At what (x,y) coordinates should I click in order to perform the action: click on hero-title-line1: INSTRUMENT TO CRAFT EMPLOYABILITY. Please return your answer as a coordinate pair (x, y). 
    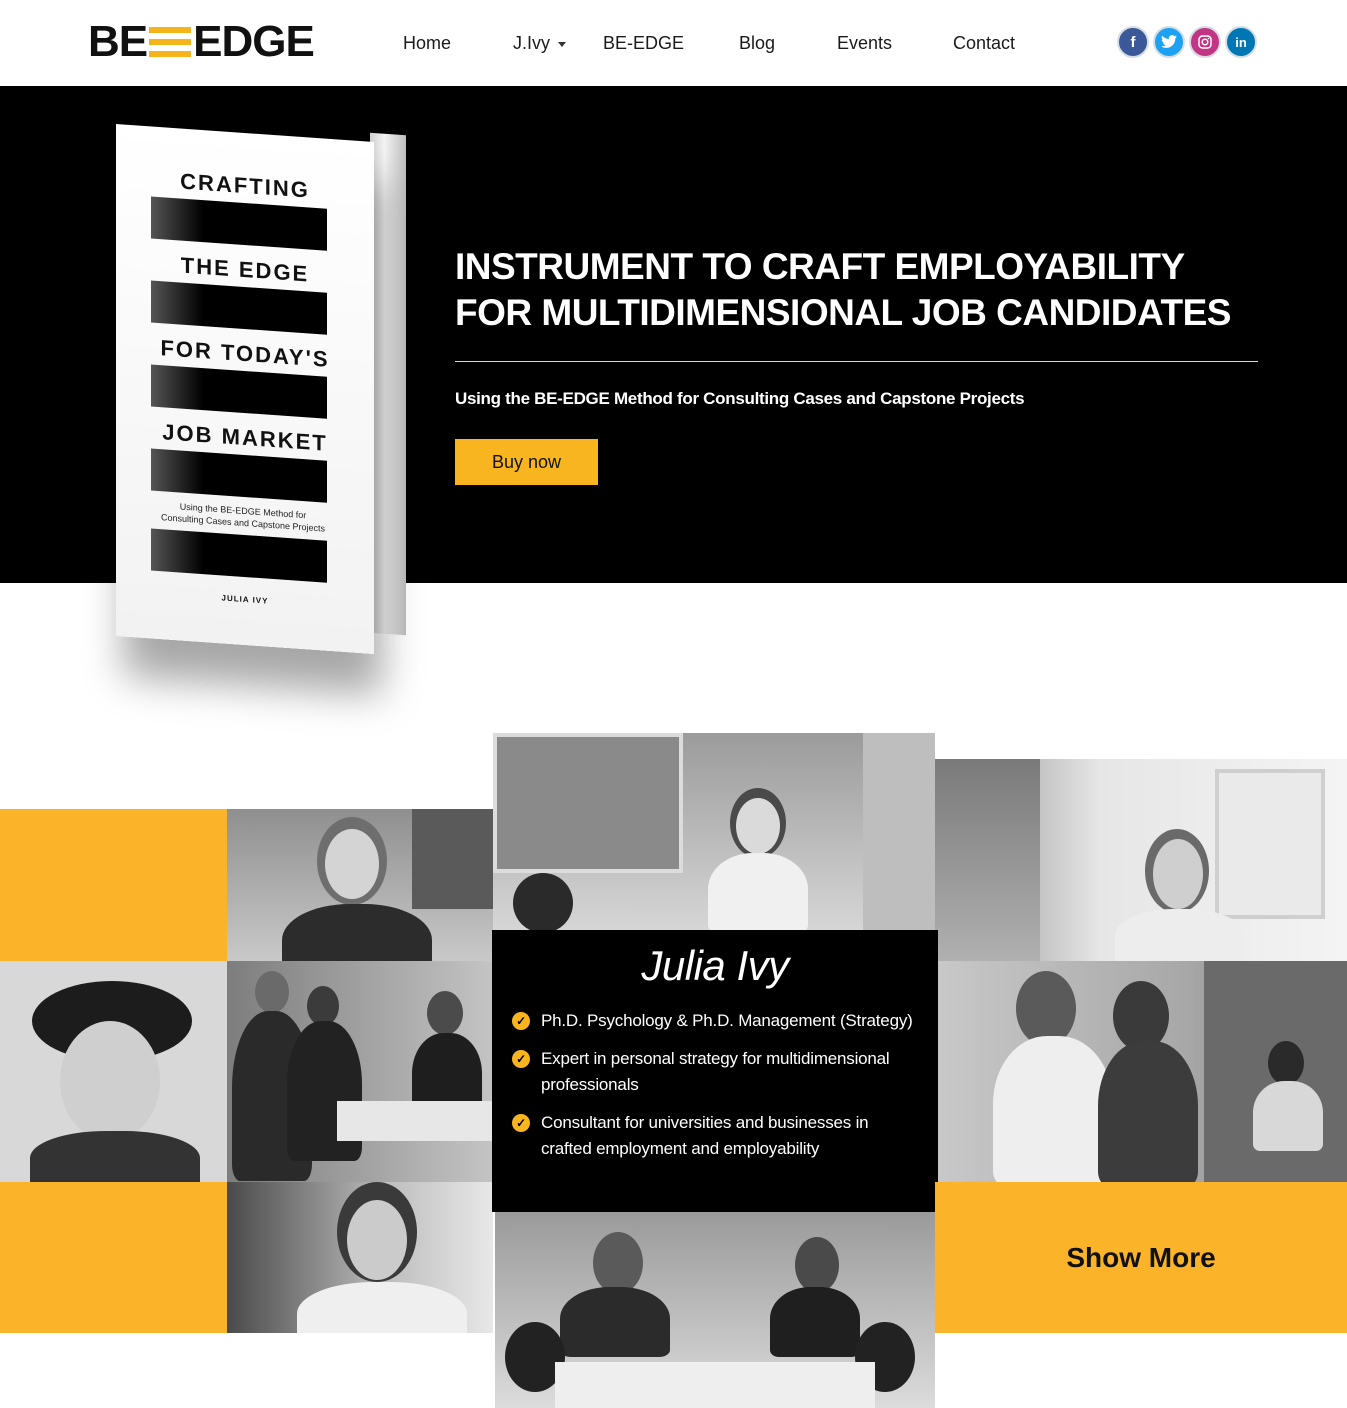
    Looking at the image, I should click on (820, 266).